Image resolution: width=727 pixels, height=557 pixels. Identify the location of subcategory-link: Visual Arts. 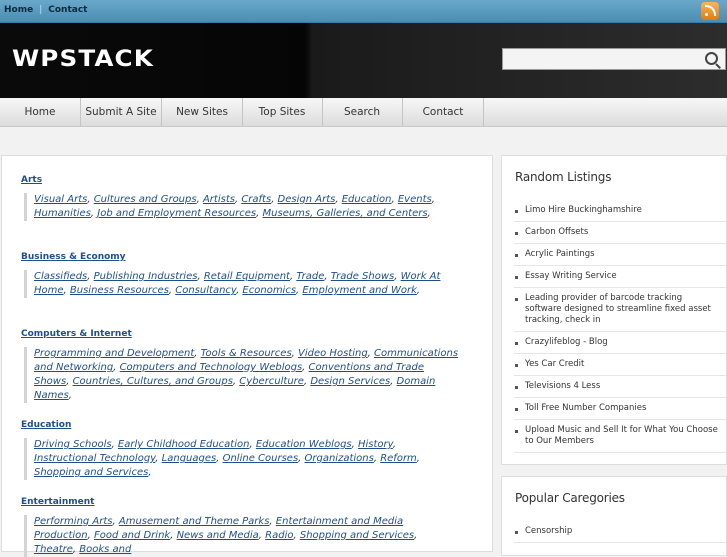
(60, 199).